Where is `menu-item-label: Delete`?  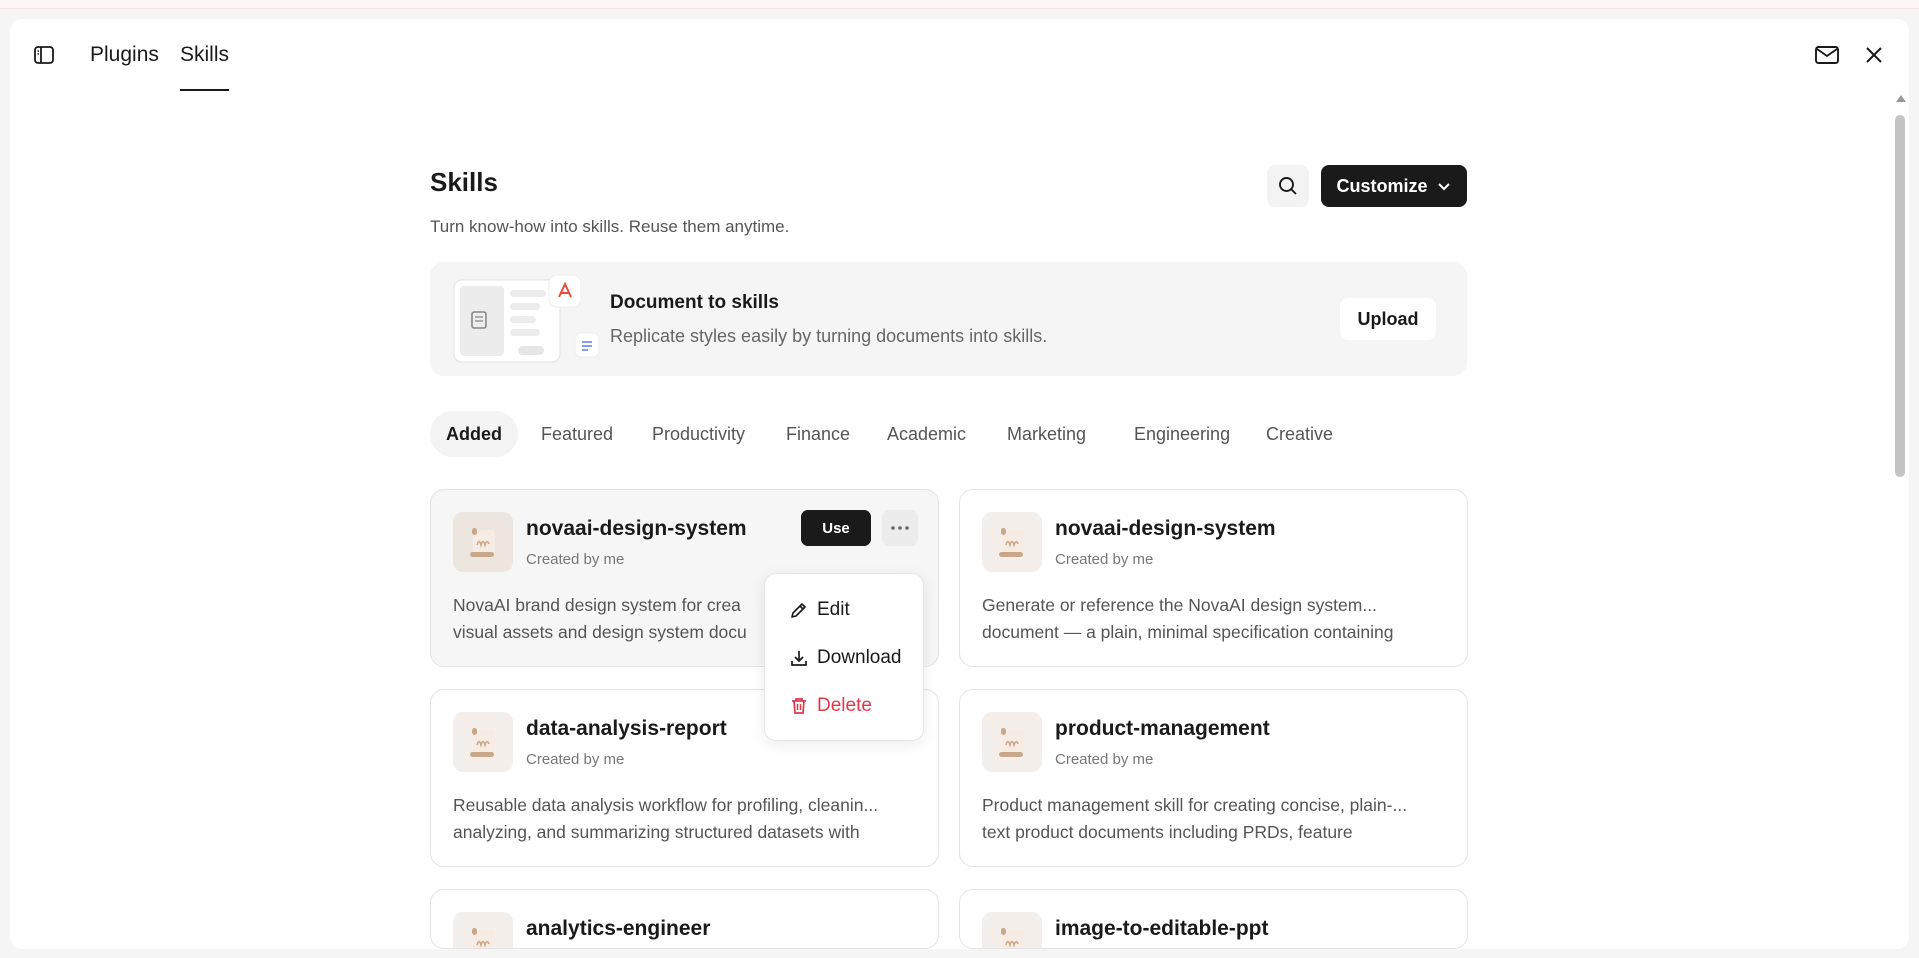
menu-item-label: Delete is located at coordinates (844, 705).